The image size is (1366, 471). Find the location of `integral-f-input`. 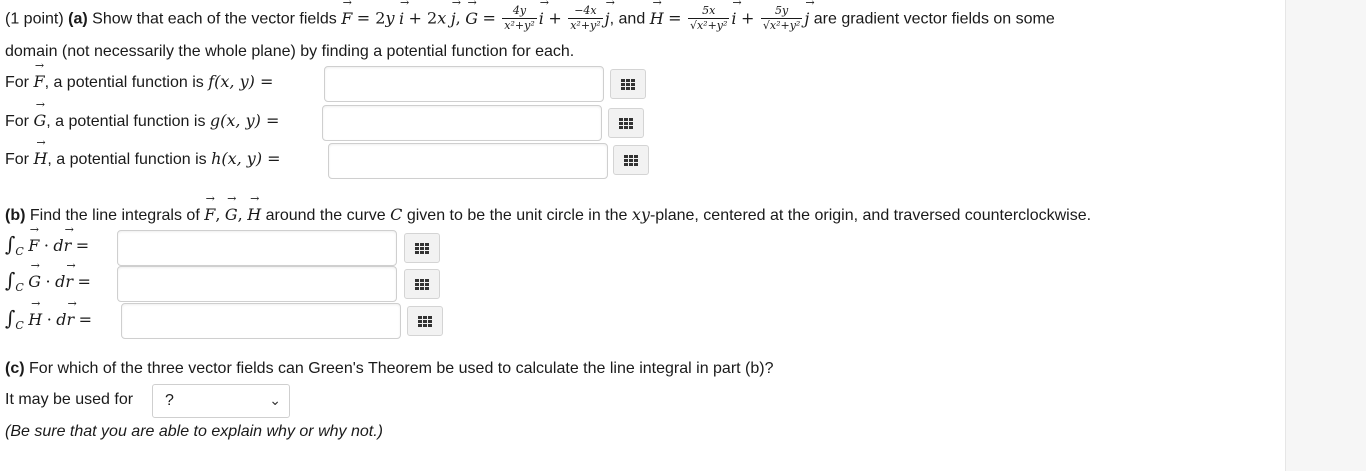

integral-f-input is located at coordinates (257, 248).